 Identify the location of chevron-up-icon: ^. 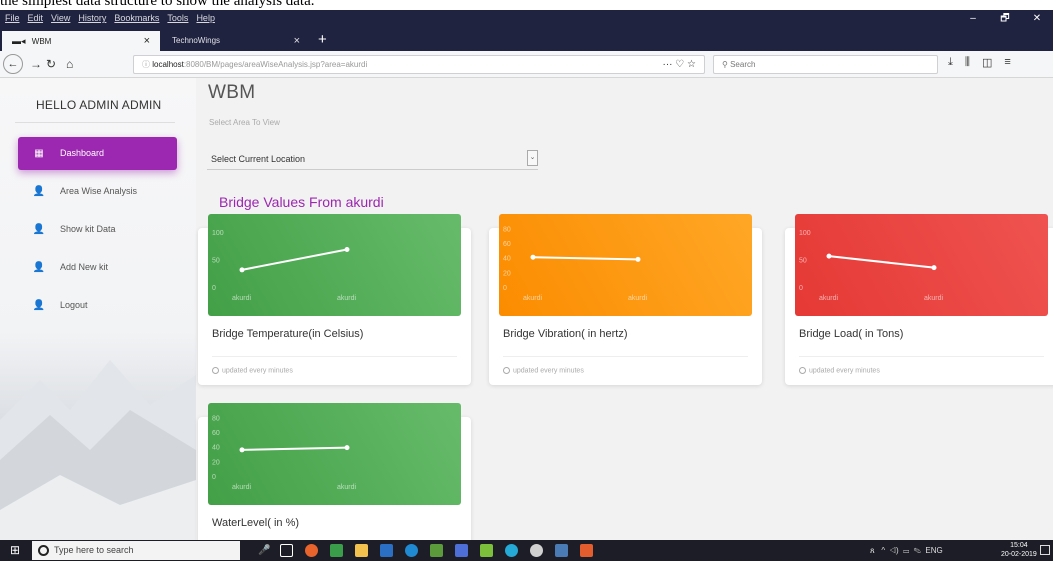
(883, 550).